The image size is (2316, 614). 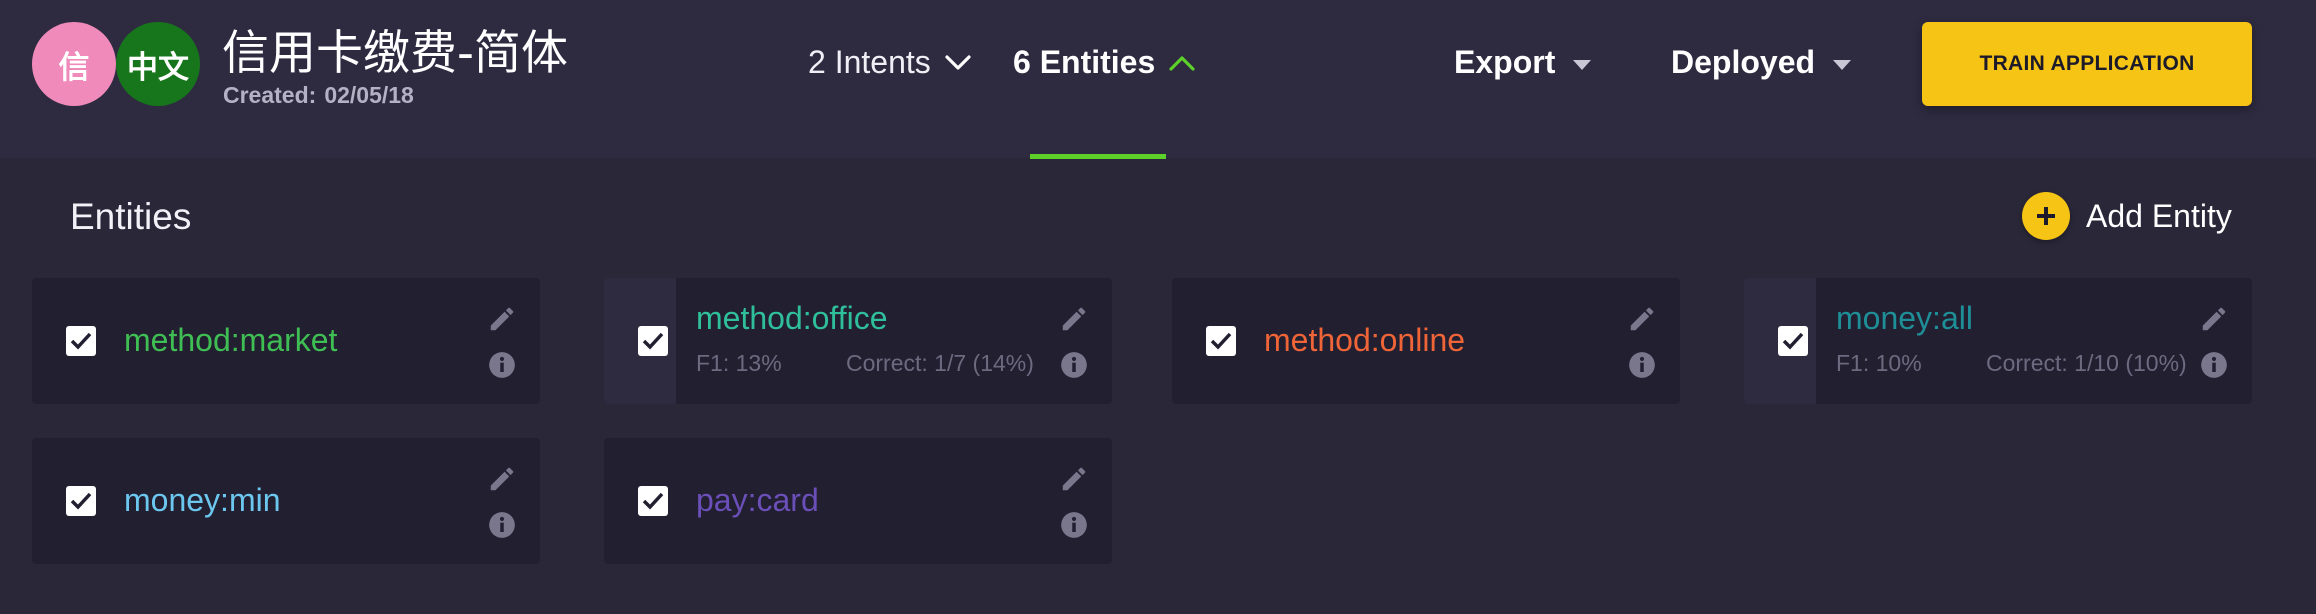 What do you see at coordinates (2086, 363) in the screenshot?
I see `correct-count: Correct: 1/10 (10%)` at bounding box center [2086, 363].